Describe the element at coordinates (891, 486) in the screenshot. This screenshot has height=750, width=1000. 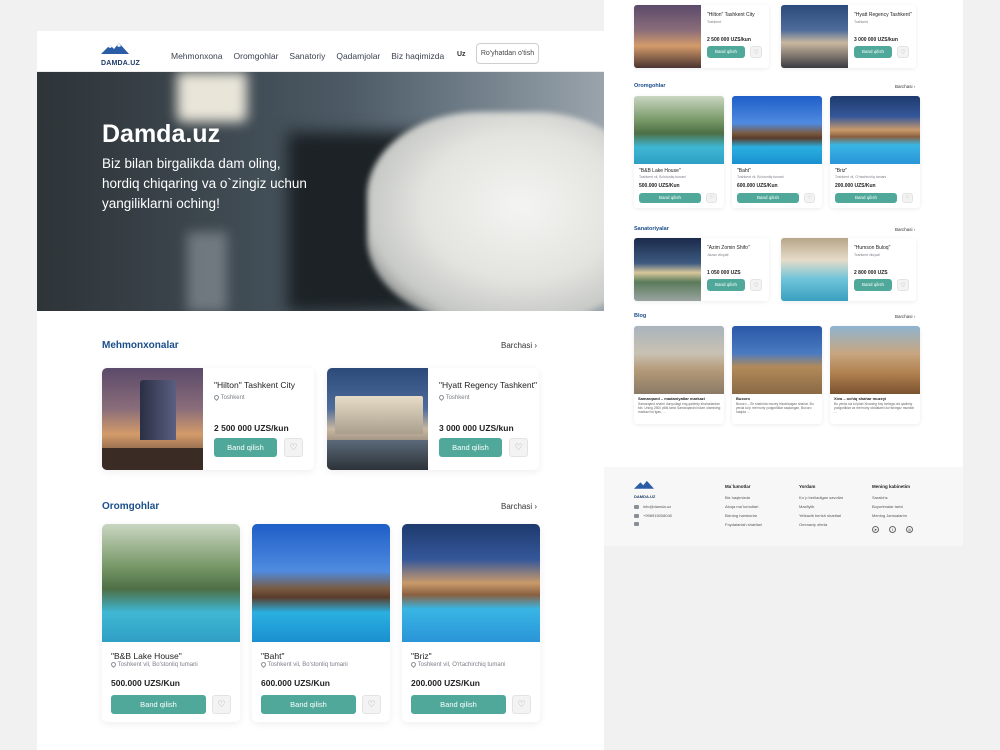
I see `footer-col-title: Mening kabinetim` at that location.